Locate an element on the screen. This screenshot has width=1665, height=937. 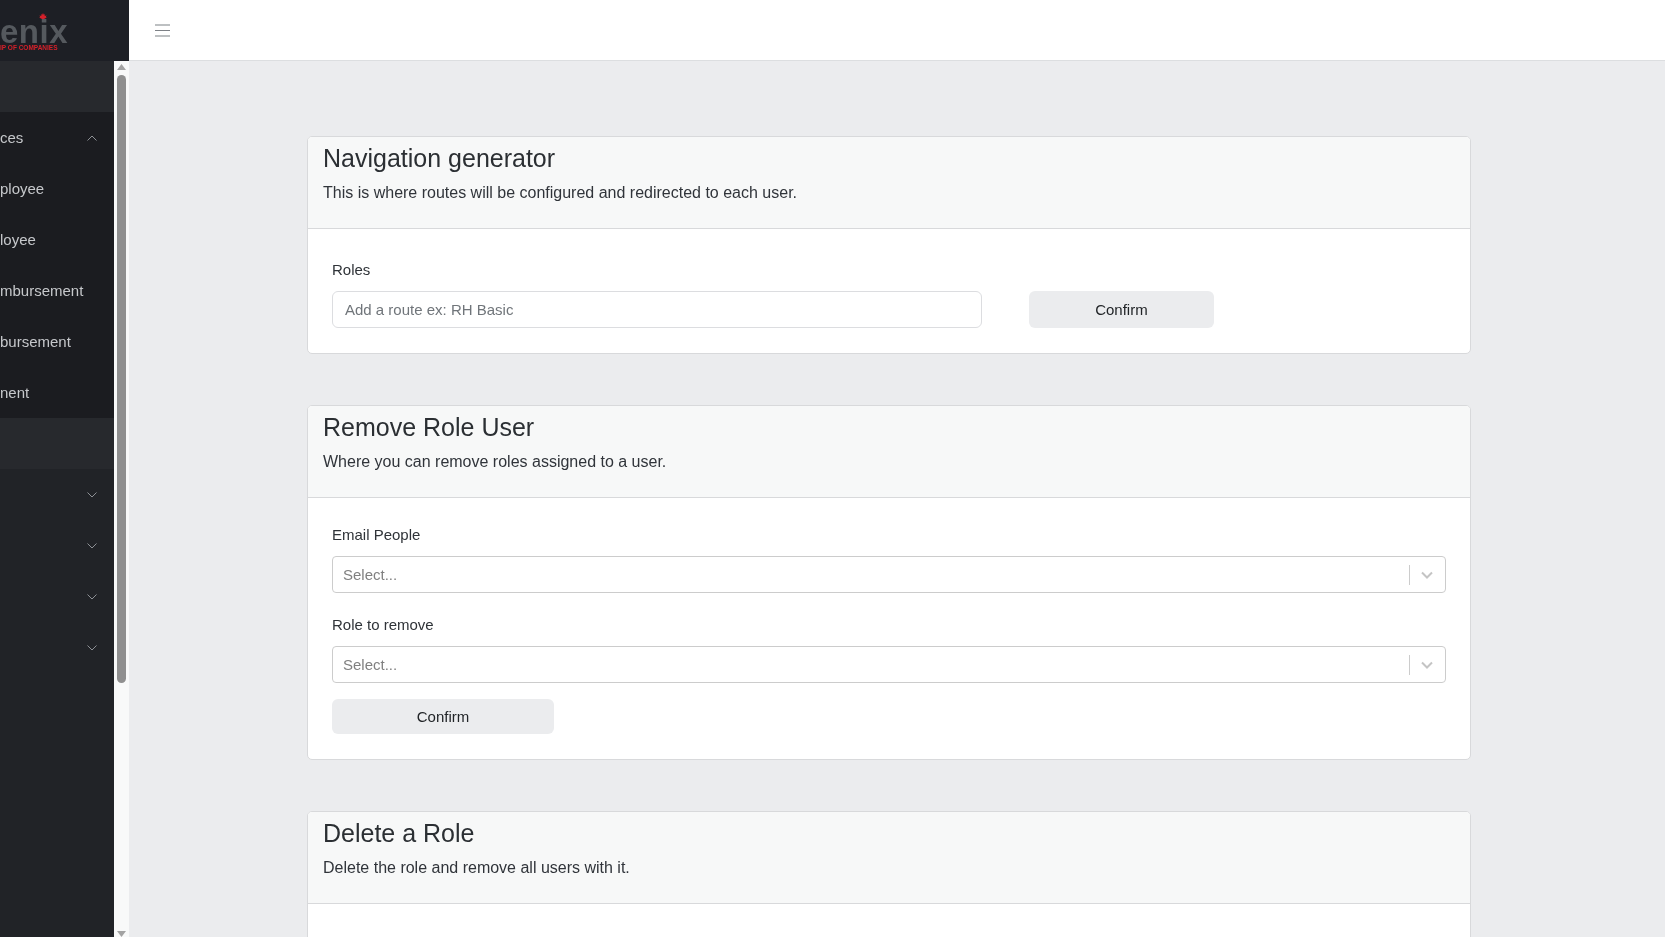
card-subtitle: Where you can remove roles assigned to a user. is located at coordinates (495, 462).